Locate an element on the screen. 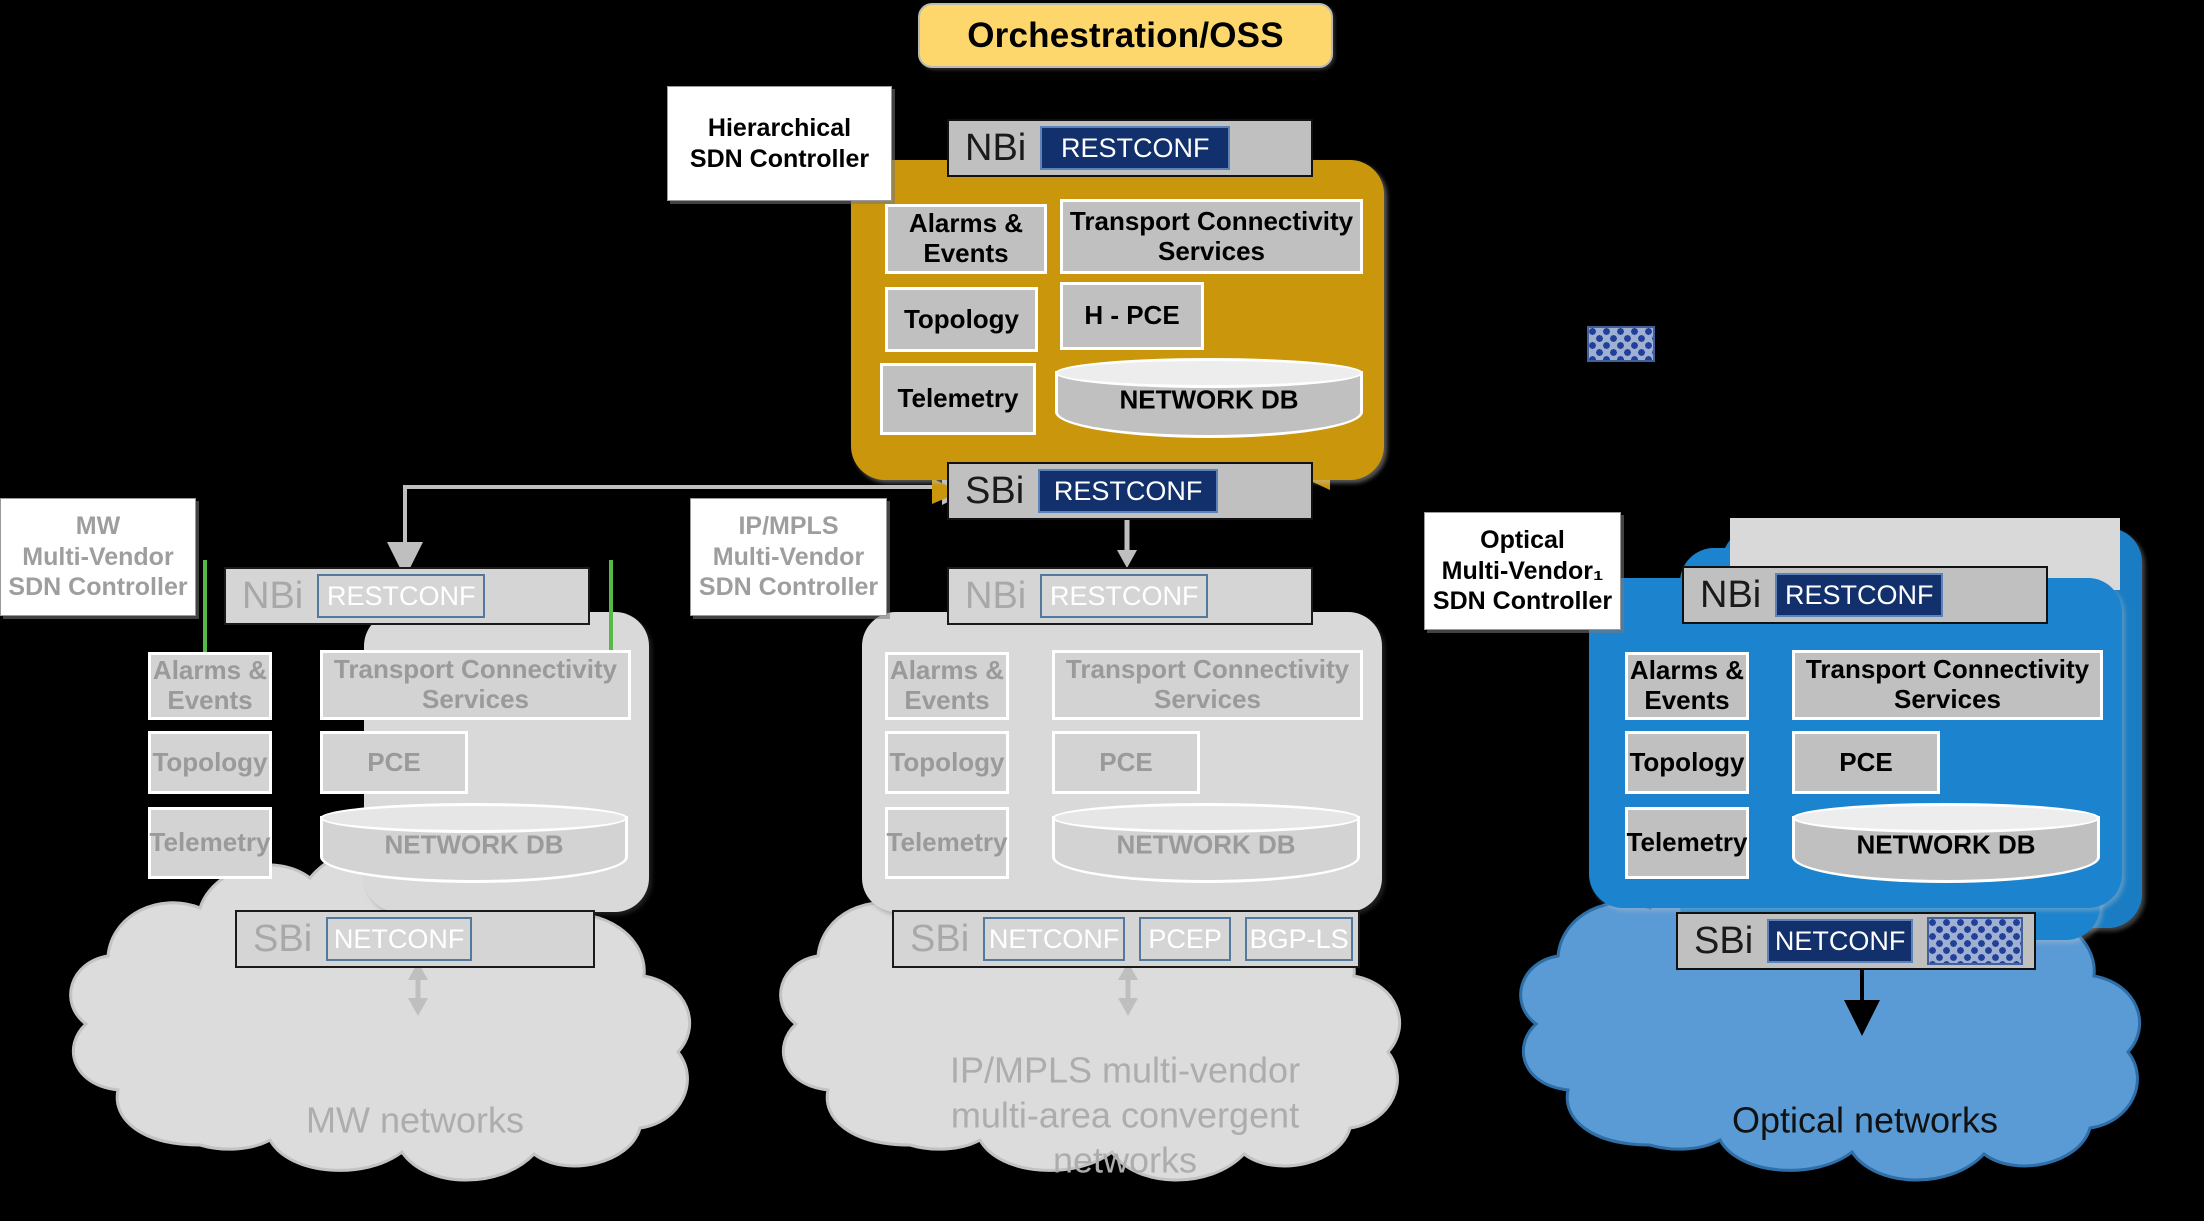  hierarchical-sbi-bar: SBi RESTCONF is located at coordinates (1130, 491).